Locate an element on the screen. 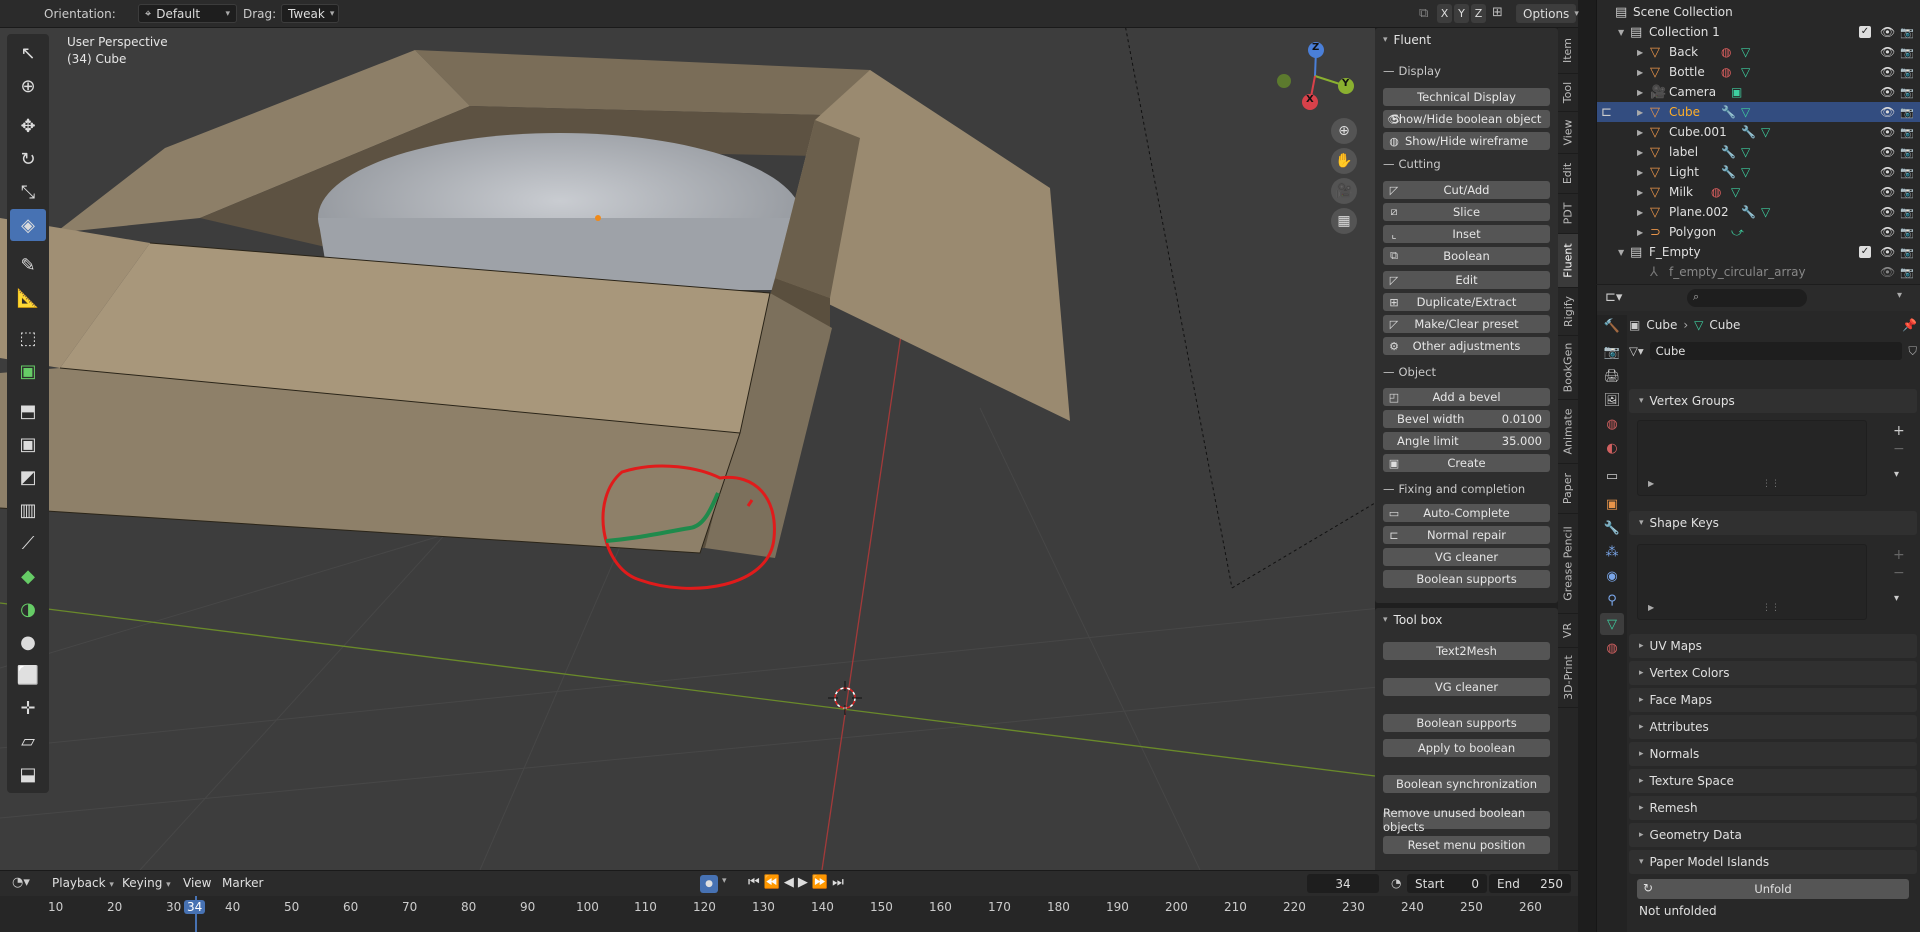 This screenshot has width=1920, height=932. add-cube-green-icon: ▣ is located at coordinates (28, 371).